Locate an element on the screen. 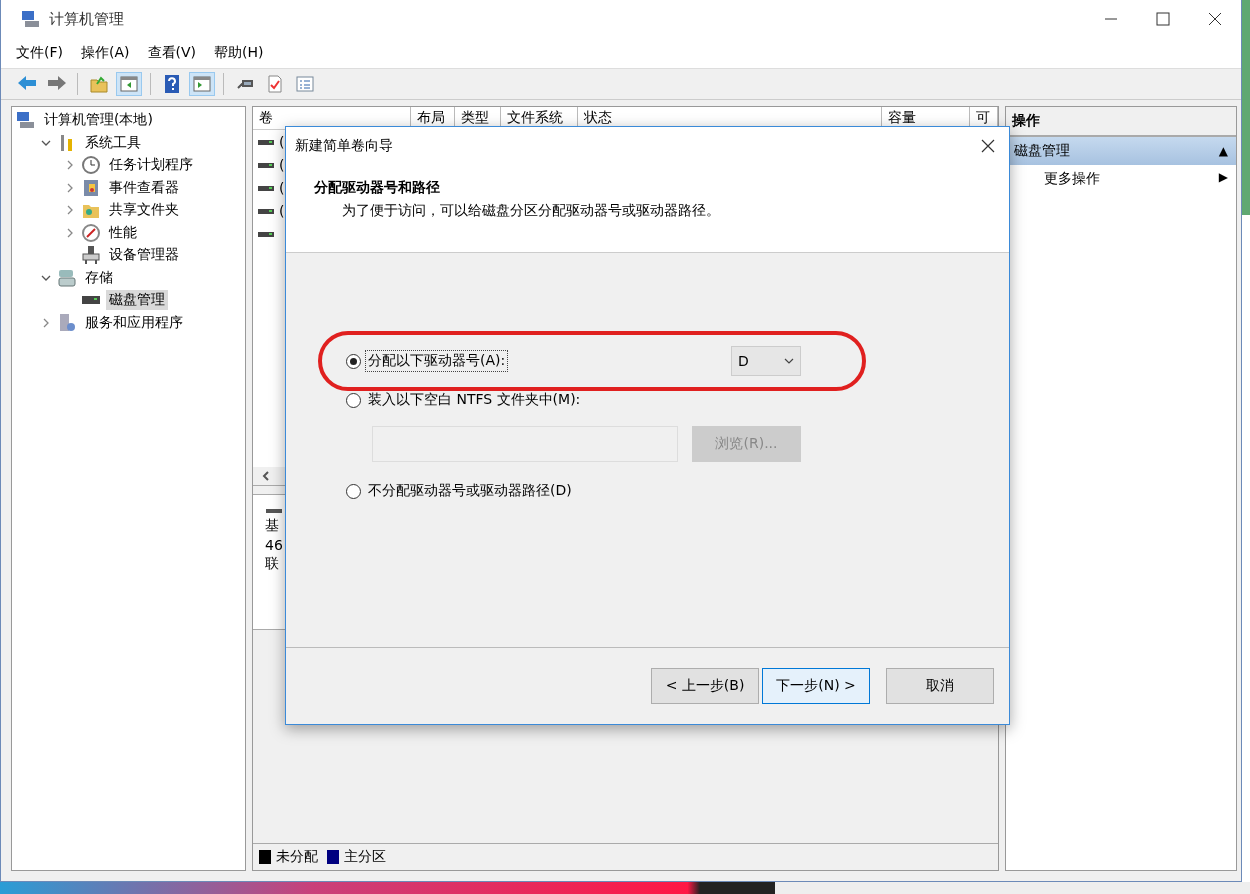 Image resolution: width=1250 pixels, height=894 pixels. services-icon is located at coordinates (67, 322).